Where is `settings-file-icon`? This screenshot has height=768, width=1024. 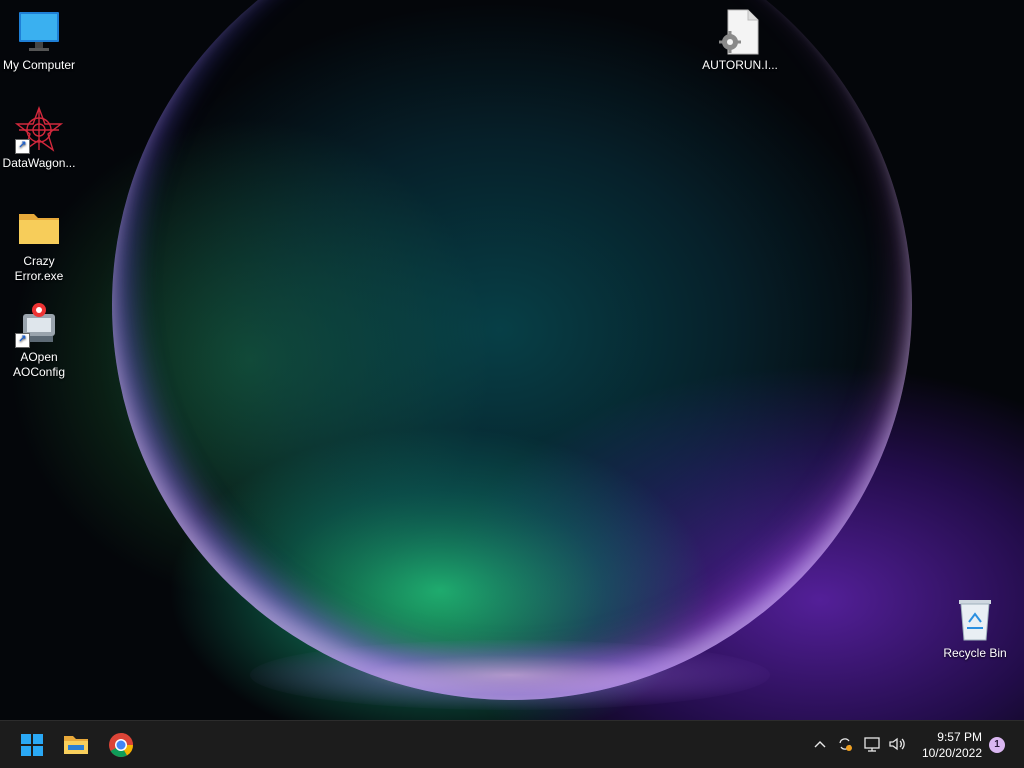
settings-file-icon is located at coordinates (740, 32).